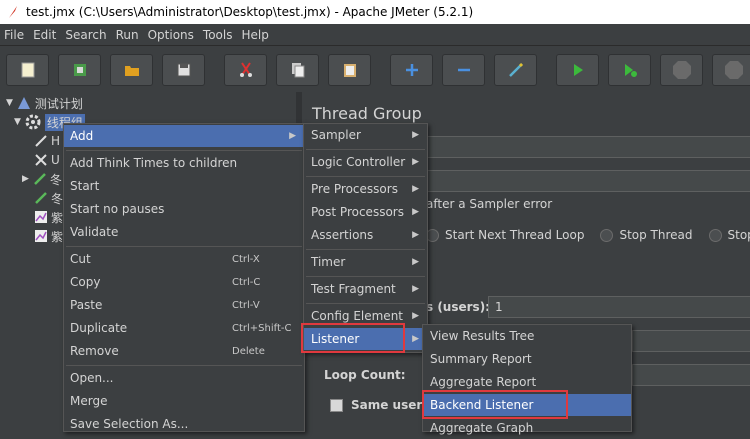 This screenshot has height=439, width=750. What do you see at coordinates (171, 35) in the screenshot?
I see `menu-options: Options` at bounding box center [171, 35].